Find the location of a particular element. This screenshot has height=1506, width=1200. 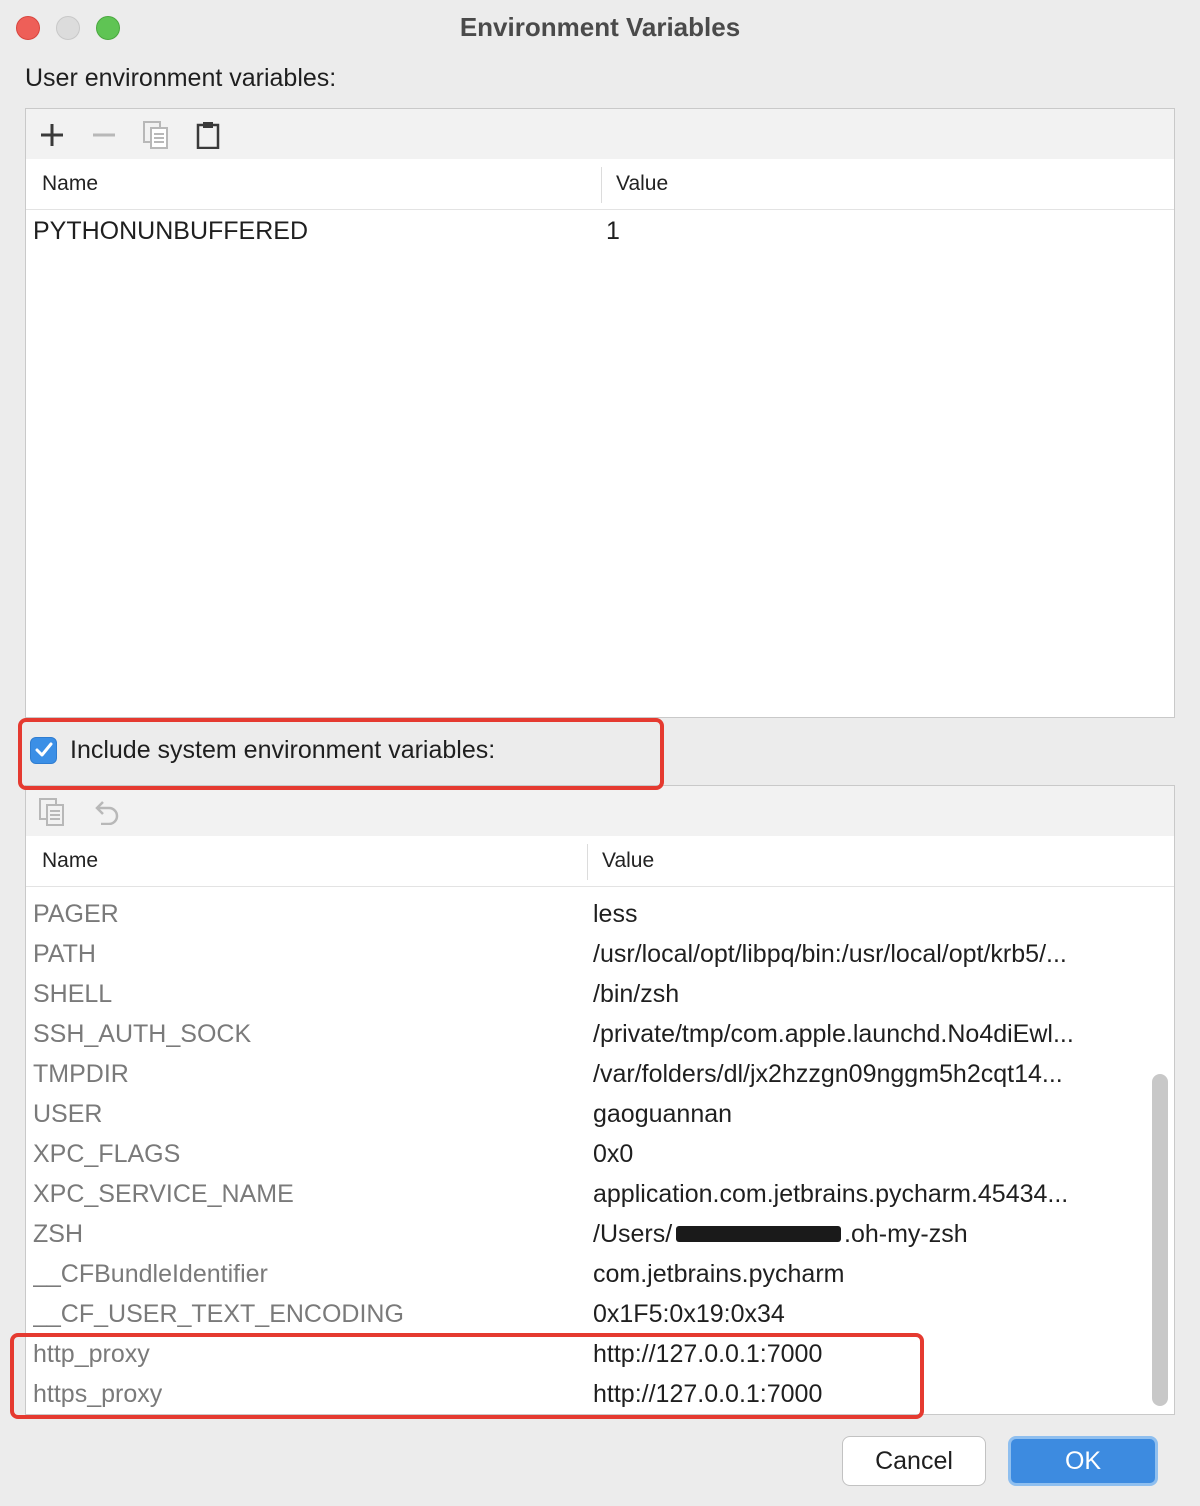

cancel-button: Cancel is located at coordinates (914, 1461).